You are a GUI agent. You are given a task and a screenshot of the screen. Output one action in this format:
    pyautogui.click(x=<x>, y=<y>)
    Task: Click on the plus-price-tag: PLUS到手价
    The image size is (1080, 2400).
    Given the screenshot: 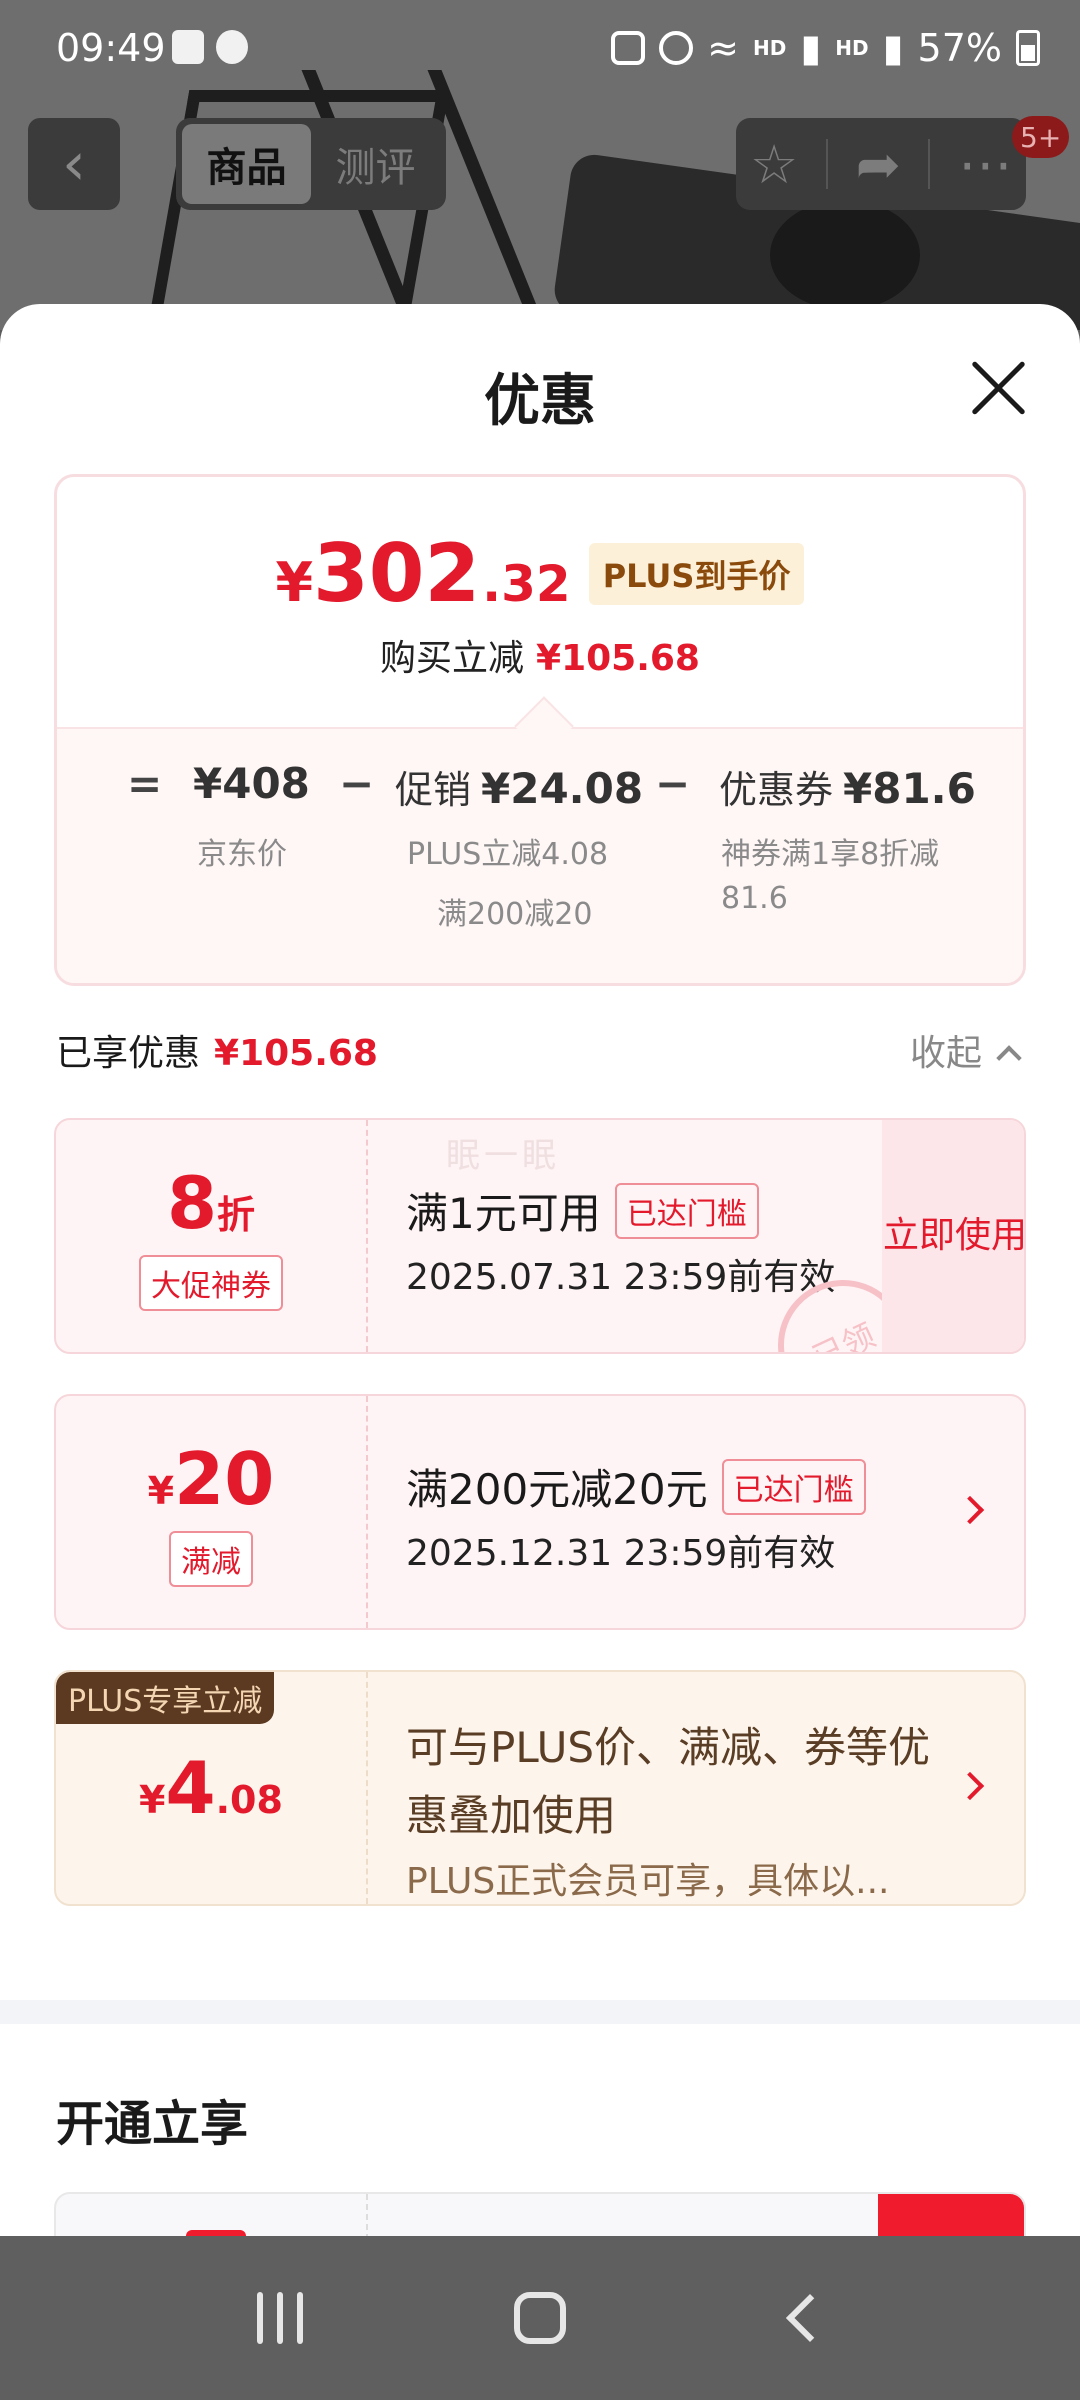 What is the action you would take?
    pyautogui.click(x=696, y=573)
    